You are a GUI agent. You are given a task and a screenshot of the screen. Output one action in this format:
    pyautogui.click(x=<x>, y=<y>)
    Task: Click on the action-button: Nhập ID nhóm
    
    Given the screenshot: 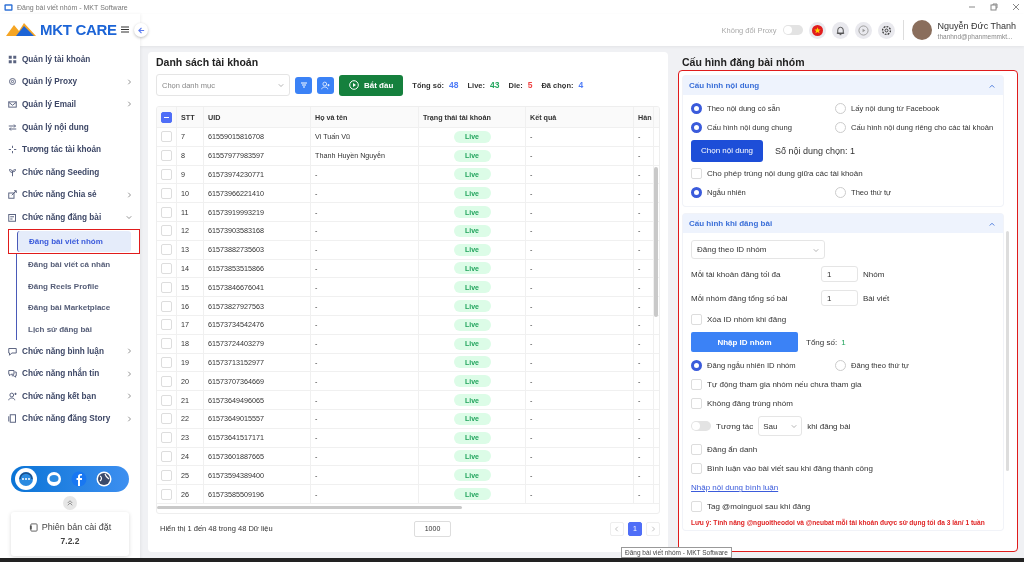 What is the action you would take?
    pyautogui.click(x=744, y=342)
    